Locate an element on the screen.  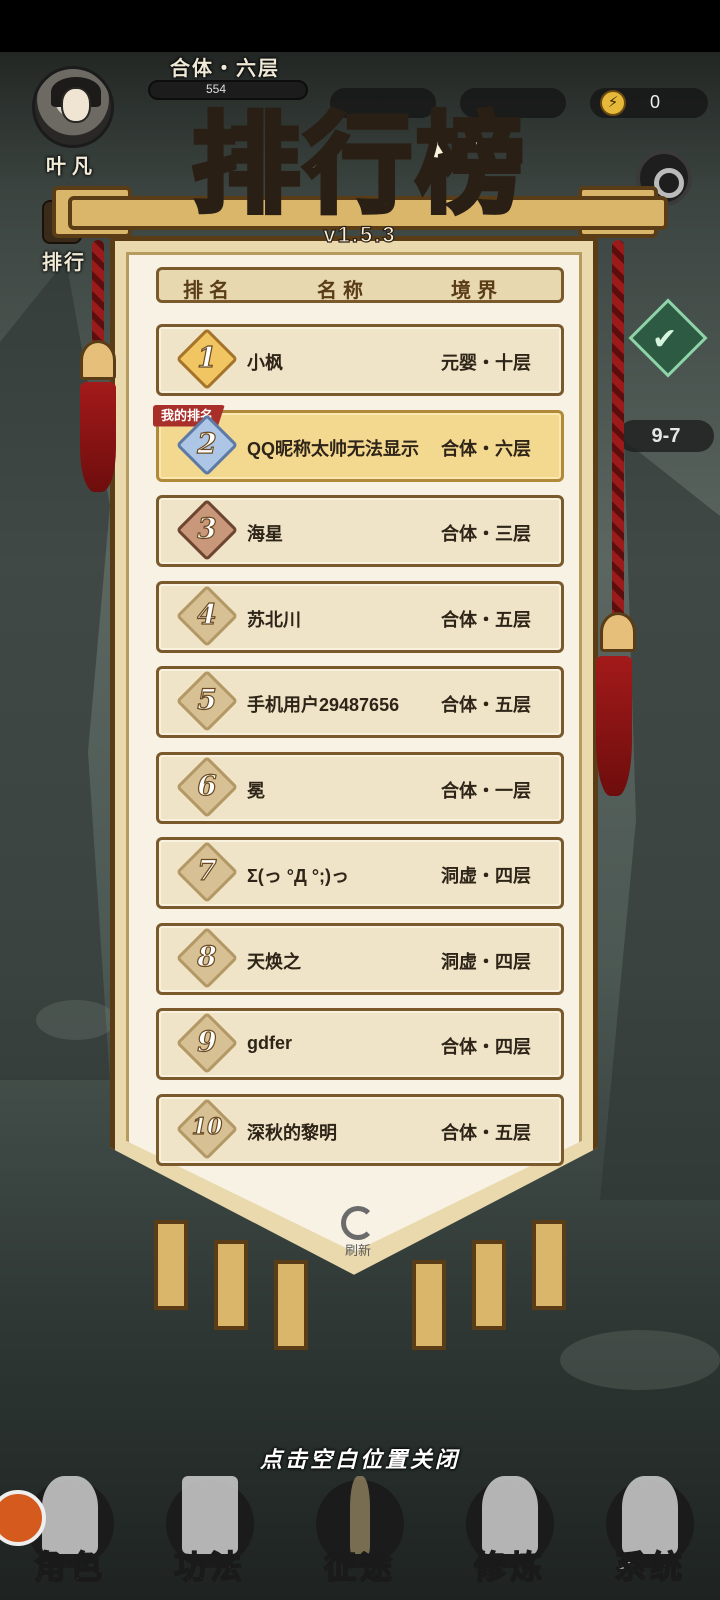
rank-badge: 8 is located at coordinates (207, 957).